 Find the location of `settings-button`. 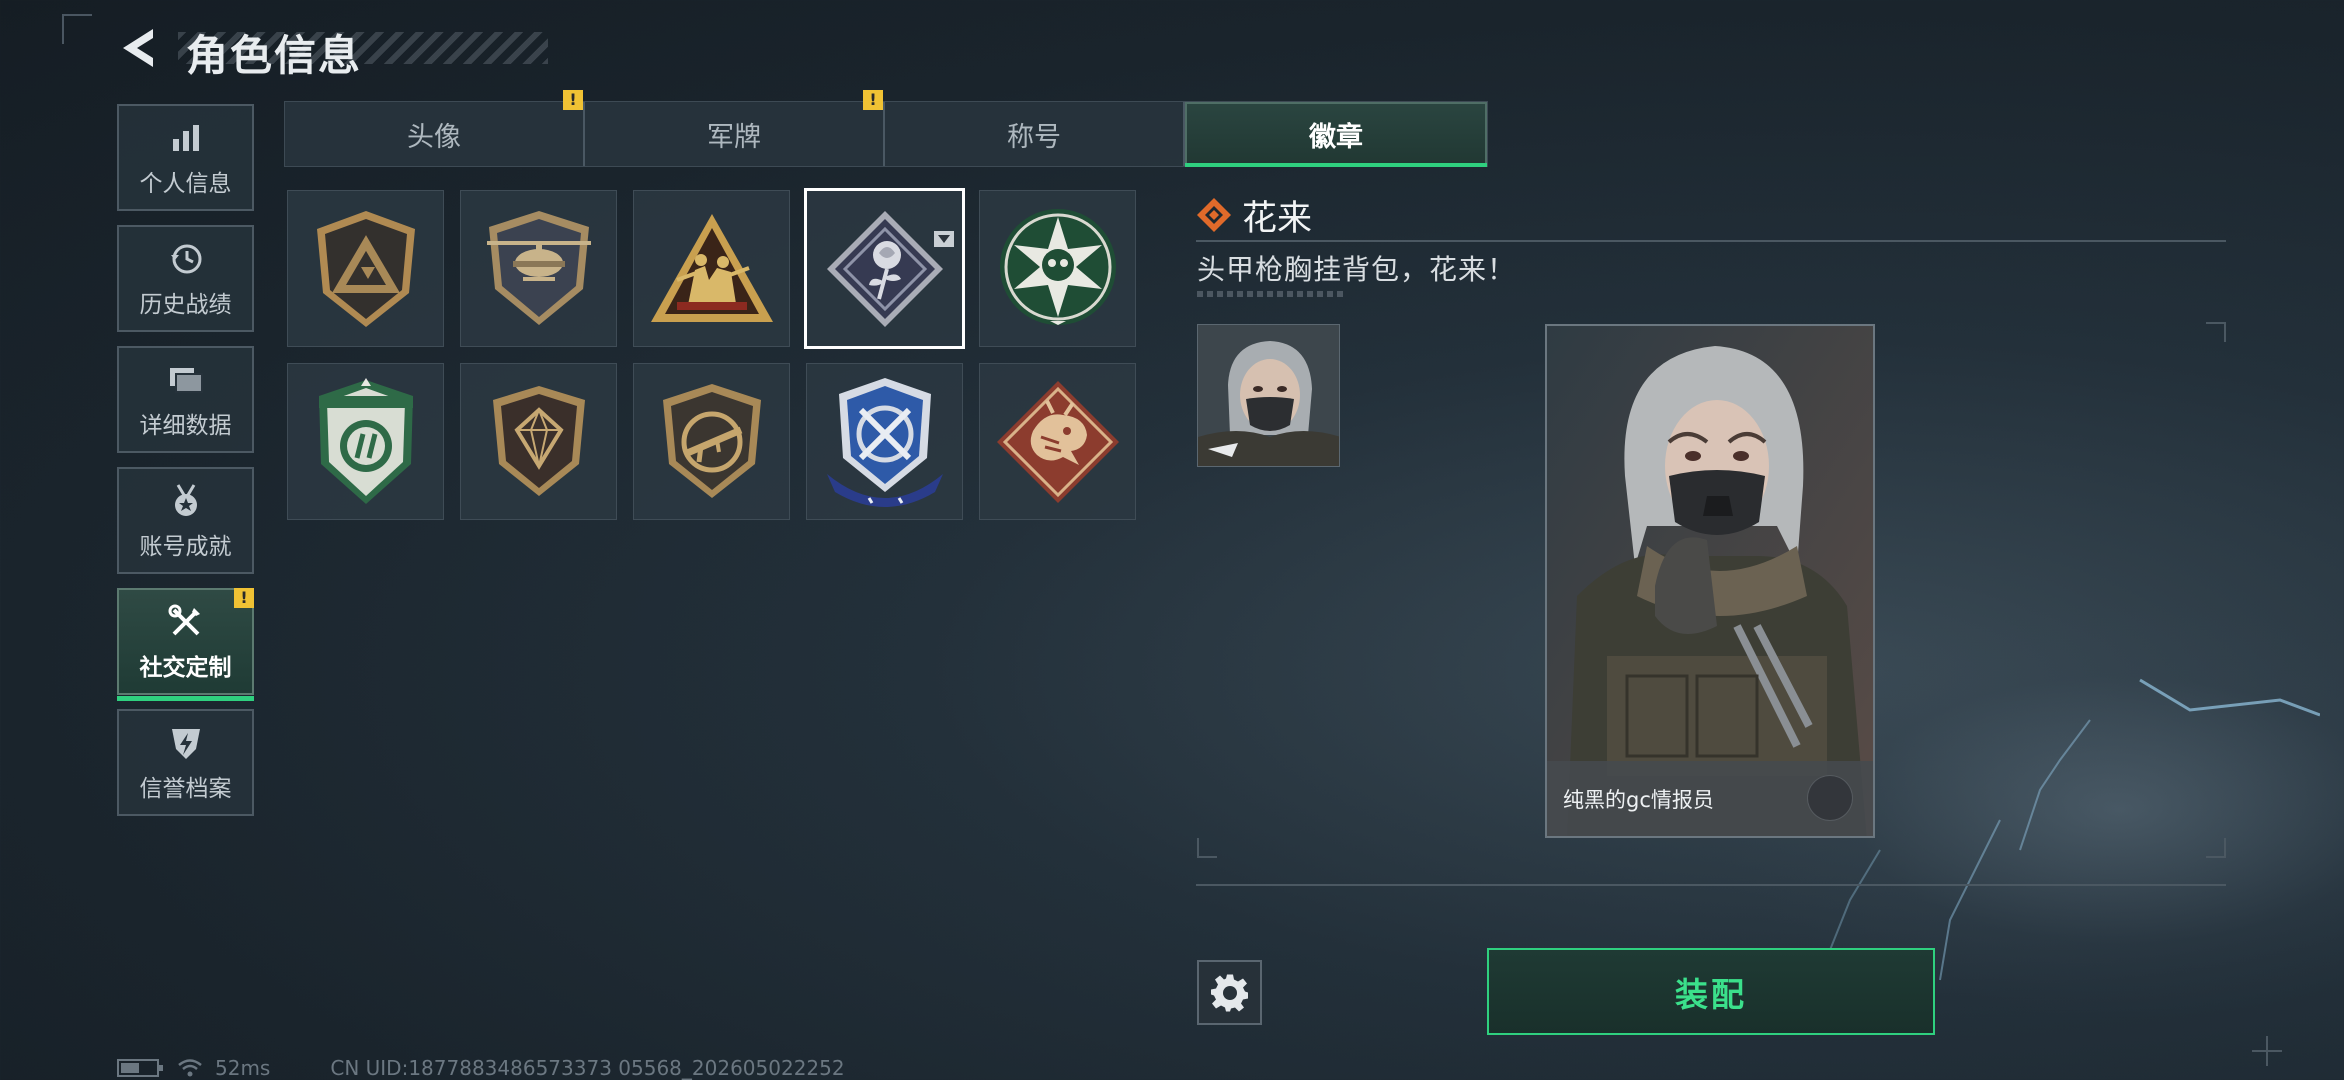

settings-button is located at coordinates (1229, 992).